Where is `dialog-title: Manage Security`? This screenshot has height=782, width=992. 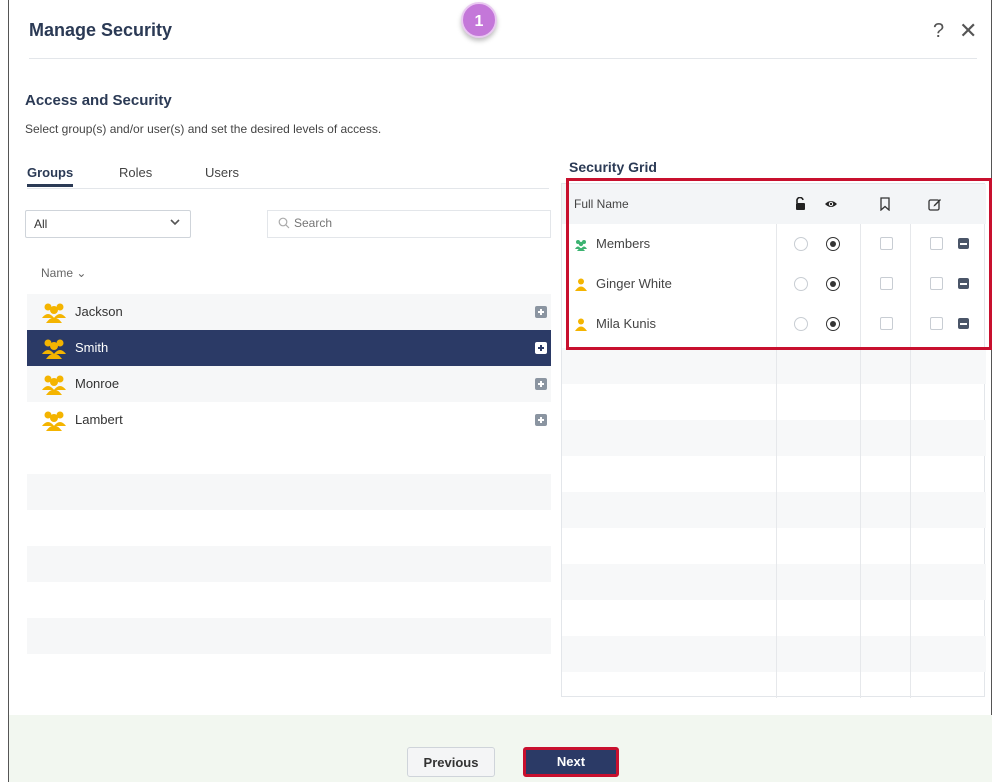 dialog-title: Manage Security is located at coordinates (101, 30).